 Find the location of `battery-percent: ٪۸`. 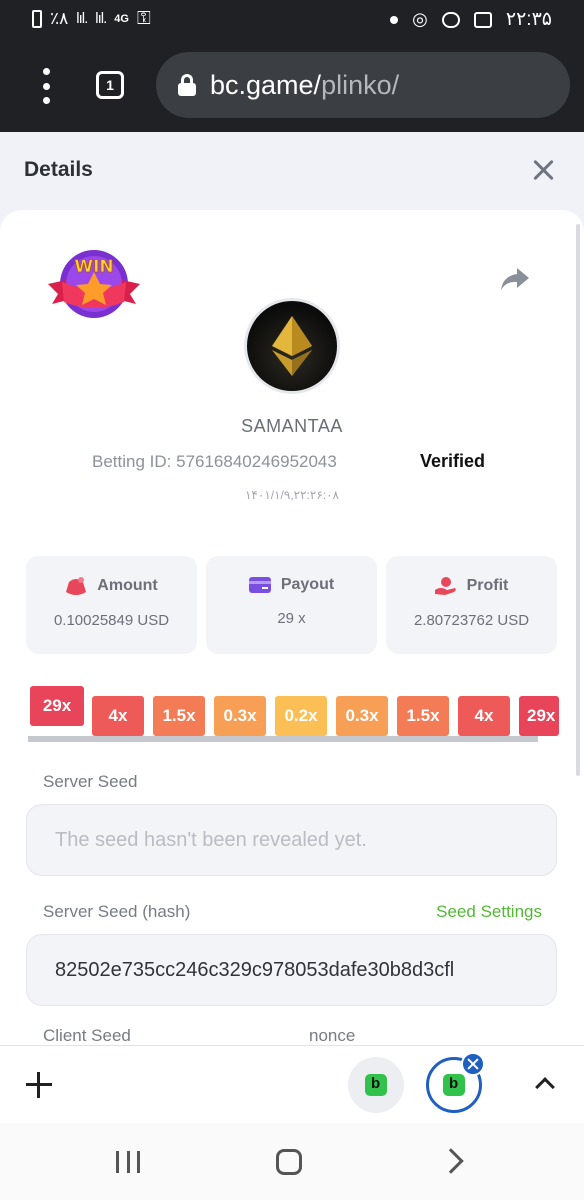

battery-percent: ٪۸ is located at coordinates (59, 18).